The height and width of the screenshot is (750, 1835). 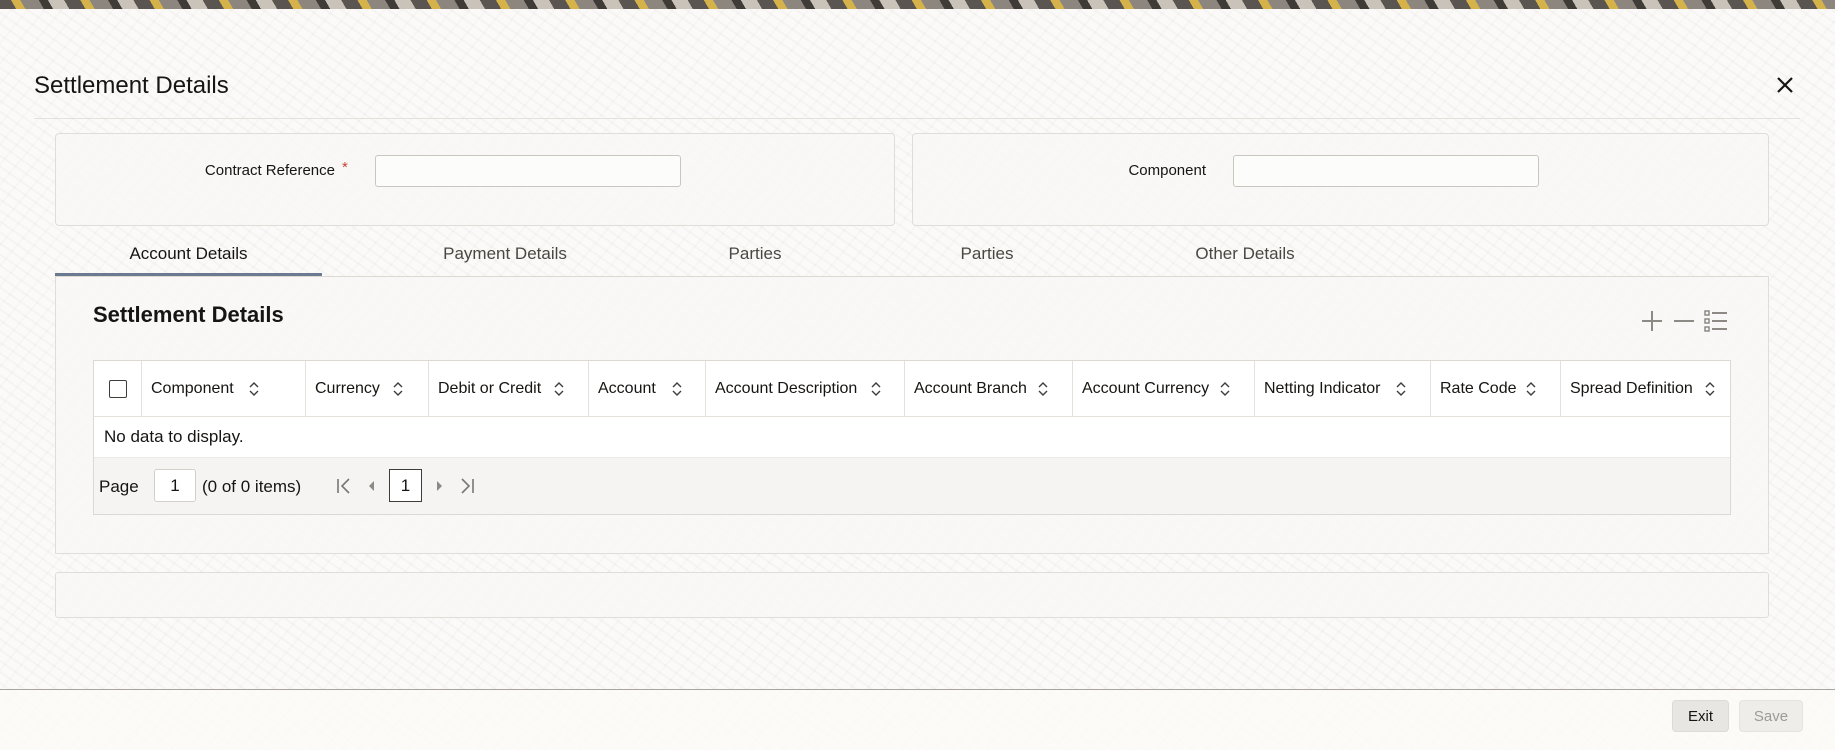 What do you see at coordinates (175, 485) in the screenshot?
I see `page-number-input: 1` at bounding box center [175, 485].